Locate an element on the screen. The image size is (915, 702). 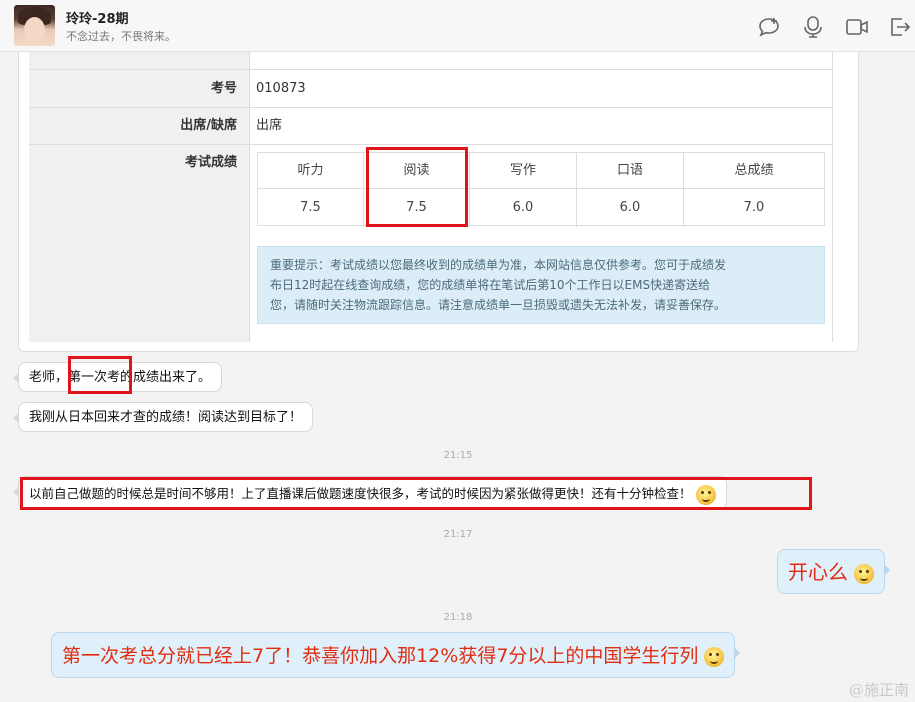
score-value: 7.0 is located at coordinates (754, 207).